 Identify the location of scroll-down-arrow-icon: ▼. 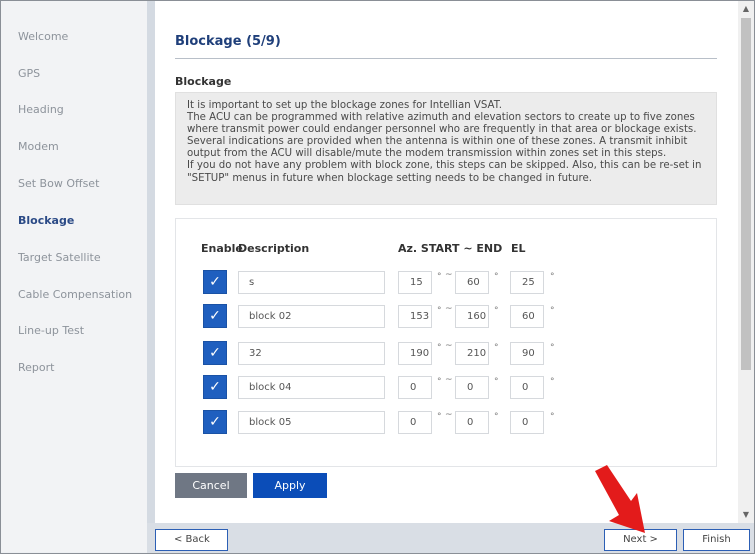
(746, 515).